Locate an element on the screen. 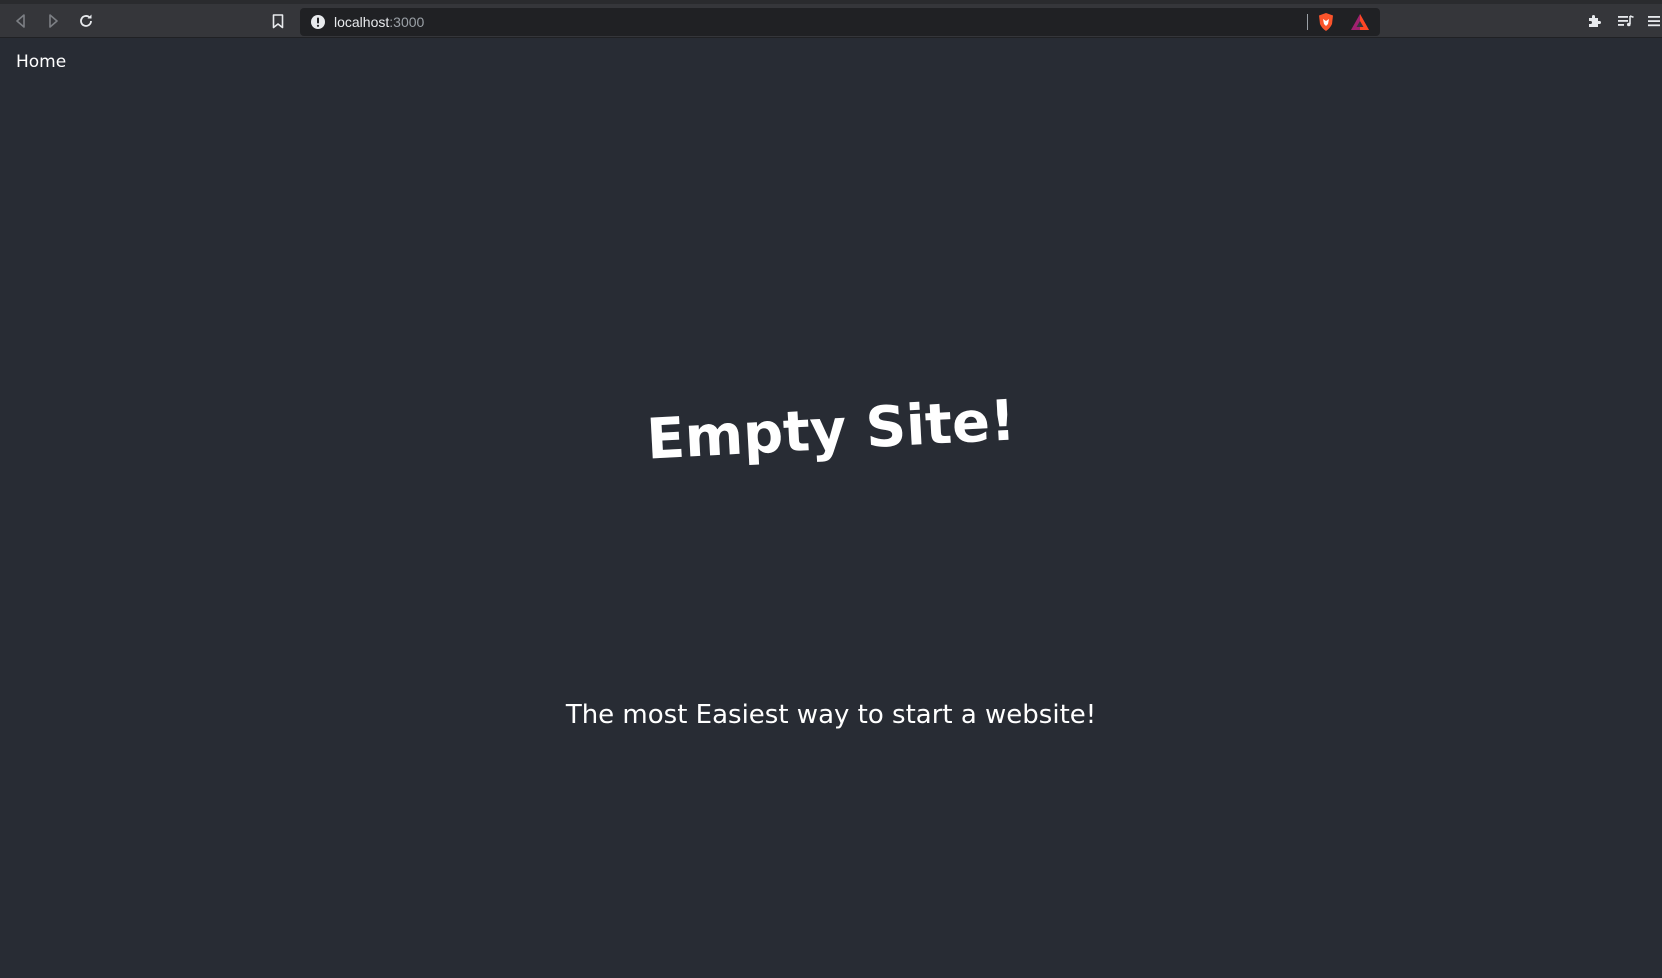 The image size is (1662, 978). url-text: localhost:3000 is located at coordinates (379, 22).